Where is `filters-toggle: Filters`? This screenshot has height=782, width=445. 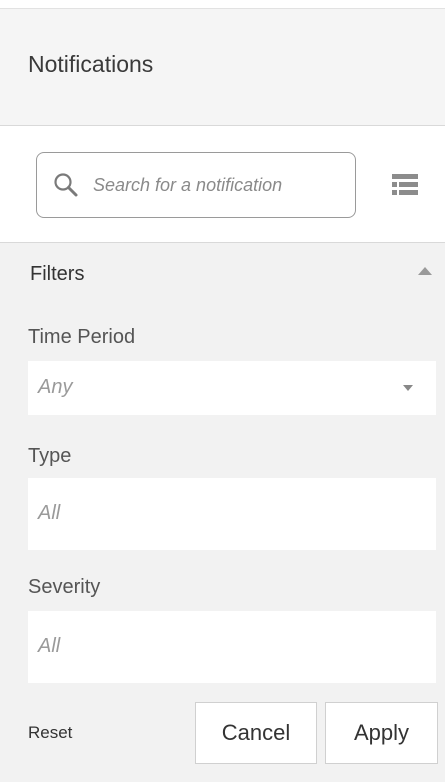
filters-toggle: Filters is located at coordinates (222, 274).